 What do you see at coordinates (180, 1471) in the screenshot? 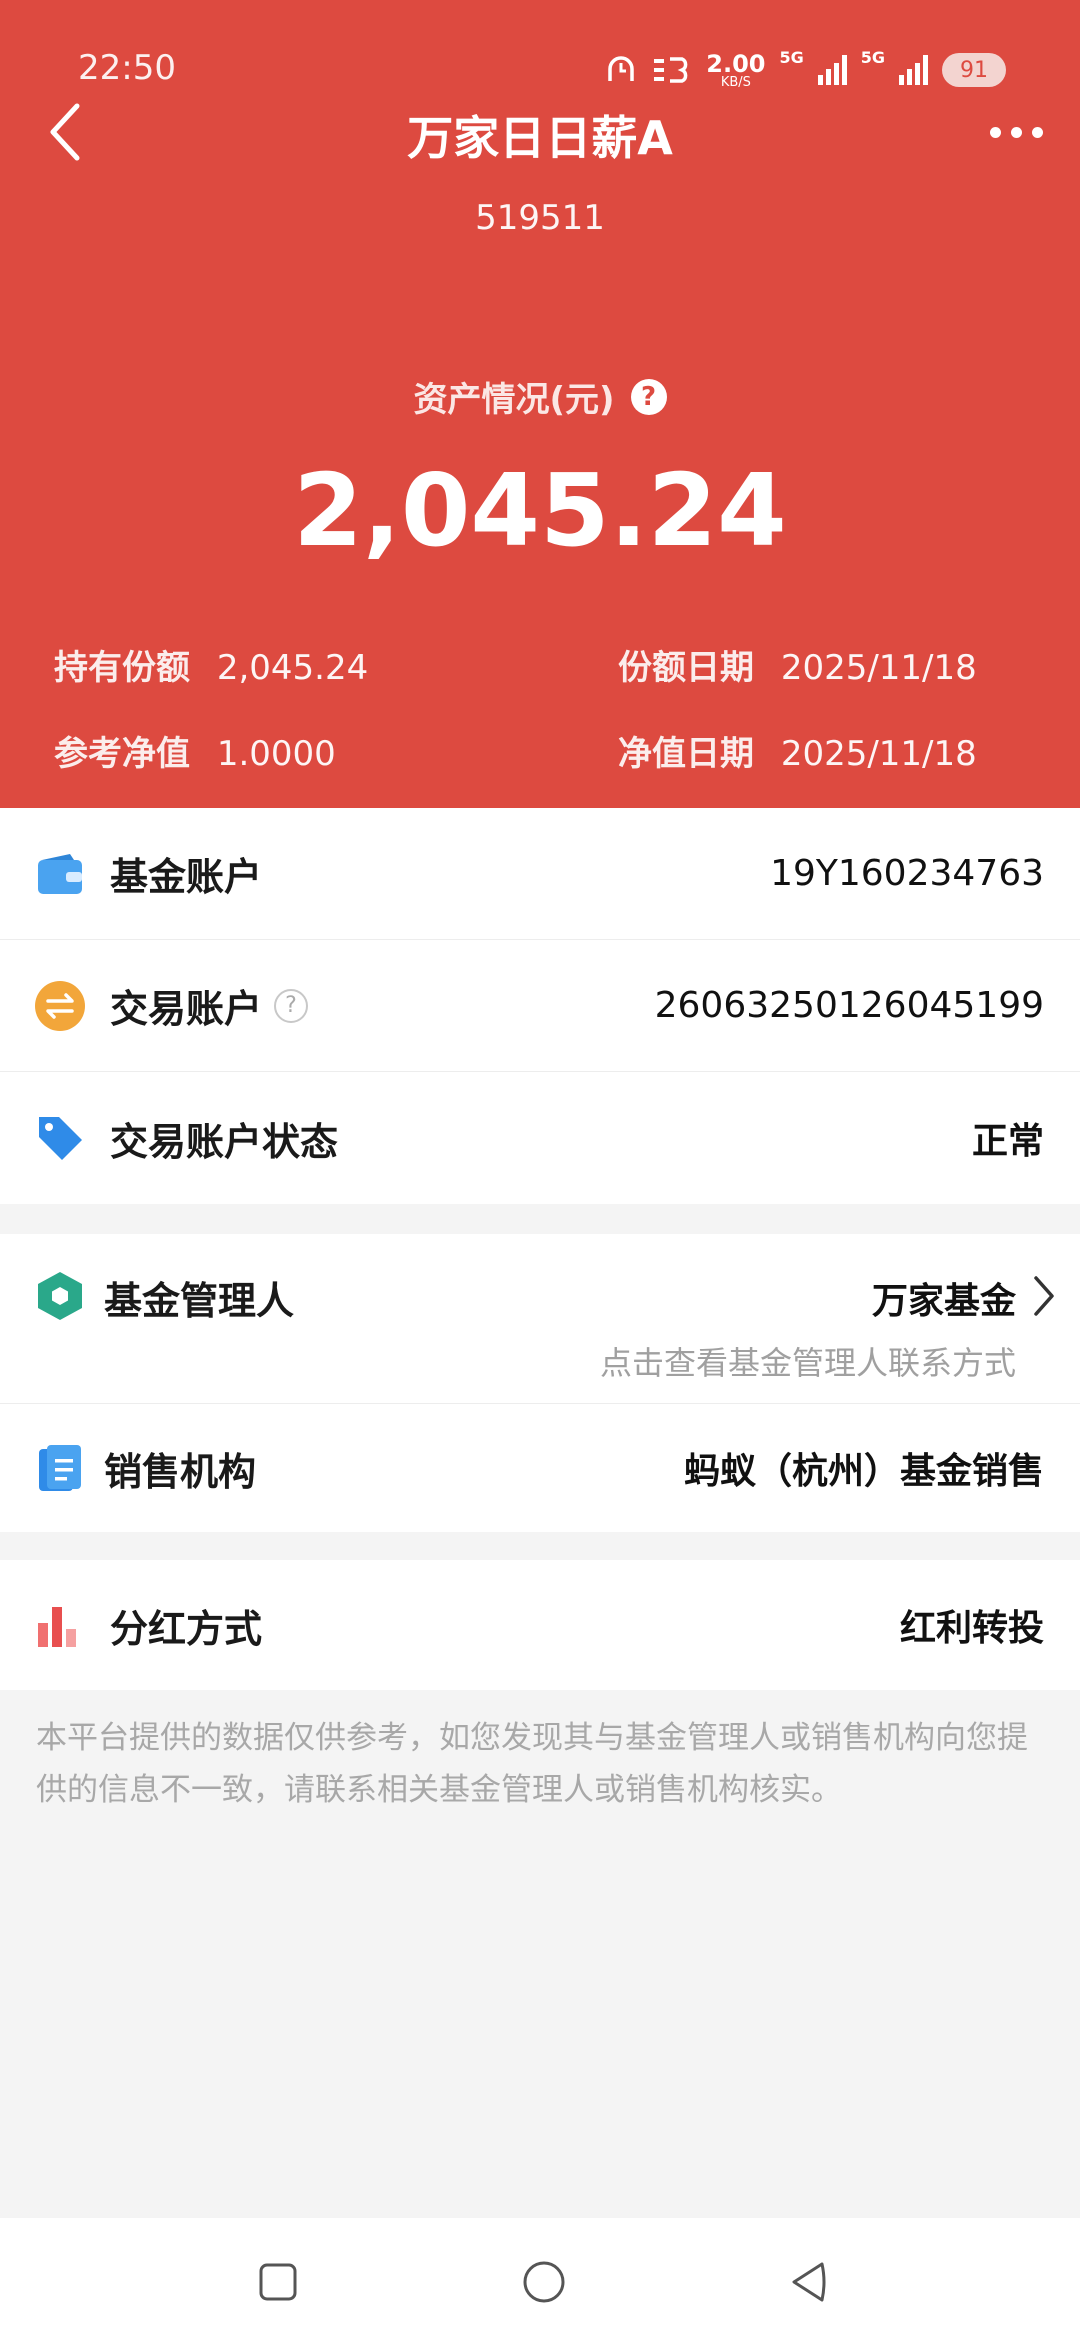
I see `seller-label: 销售机构` at bounding box center [180, 1471].